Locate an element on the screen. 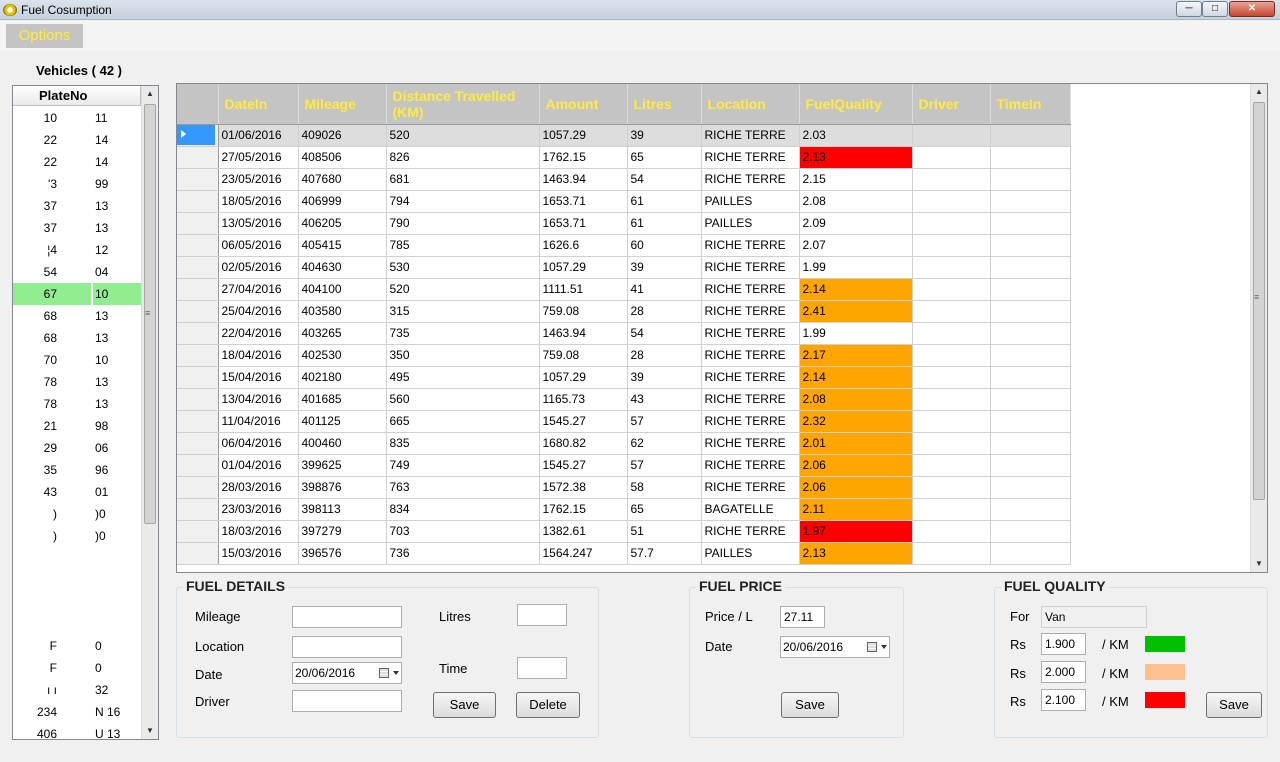 This screenshot has width=1280, height=762. cell-distance: 560 is located at coordinates (463, 399).